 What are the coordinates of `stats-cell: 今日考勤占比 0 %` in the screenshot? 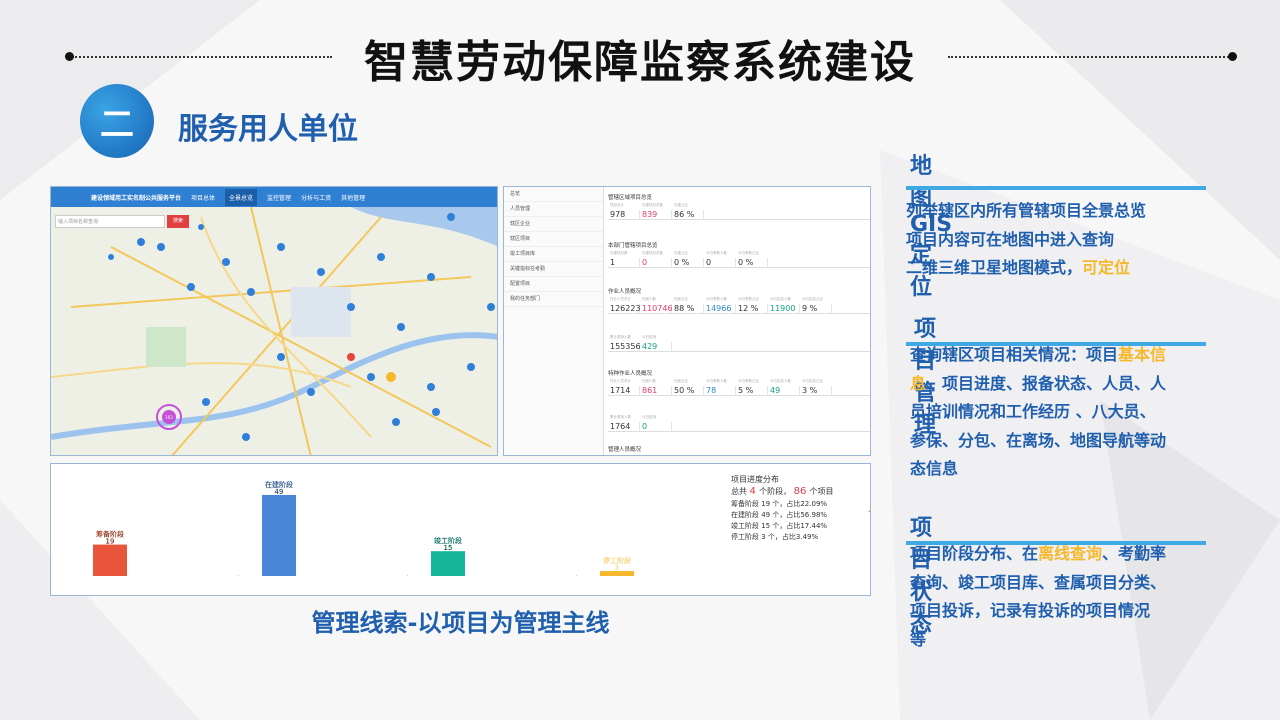 It's located at (752, 259).